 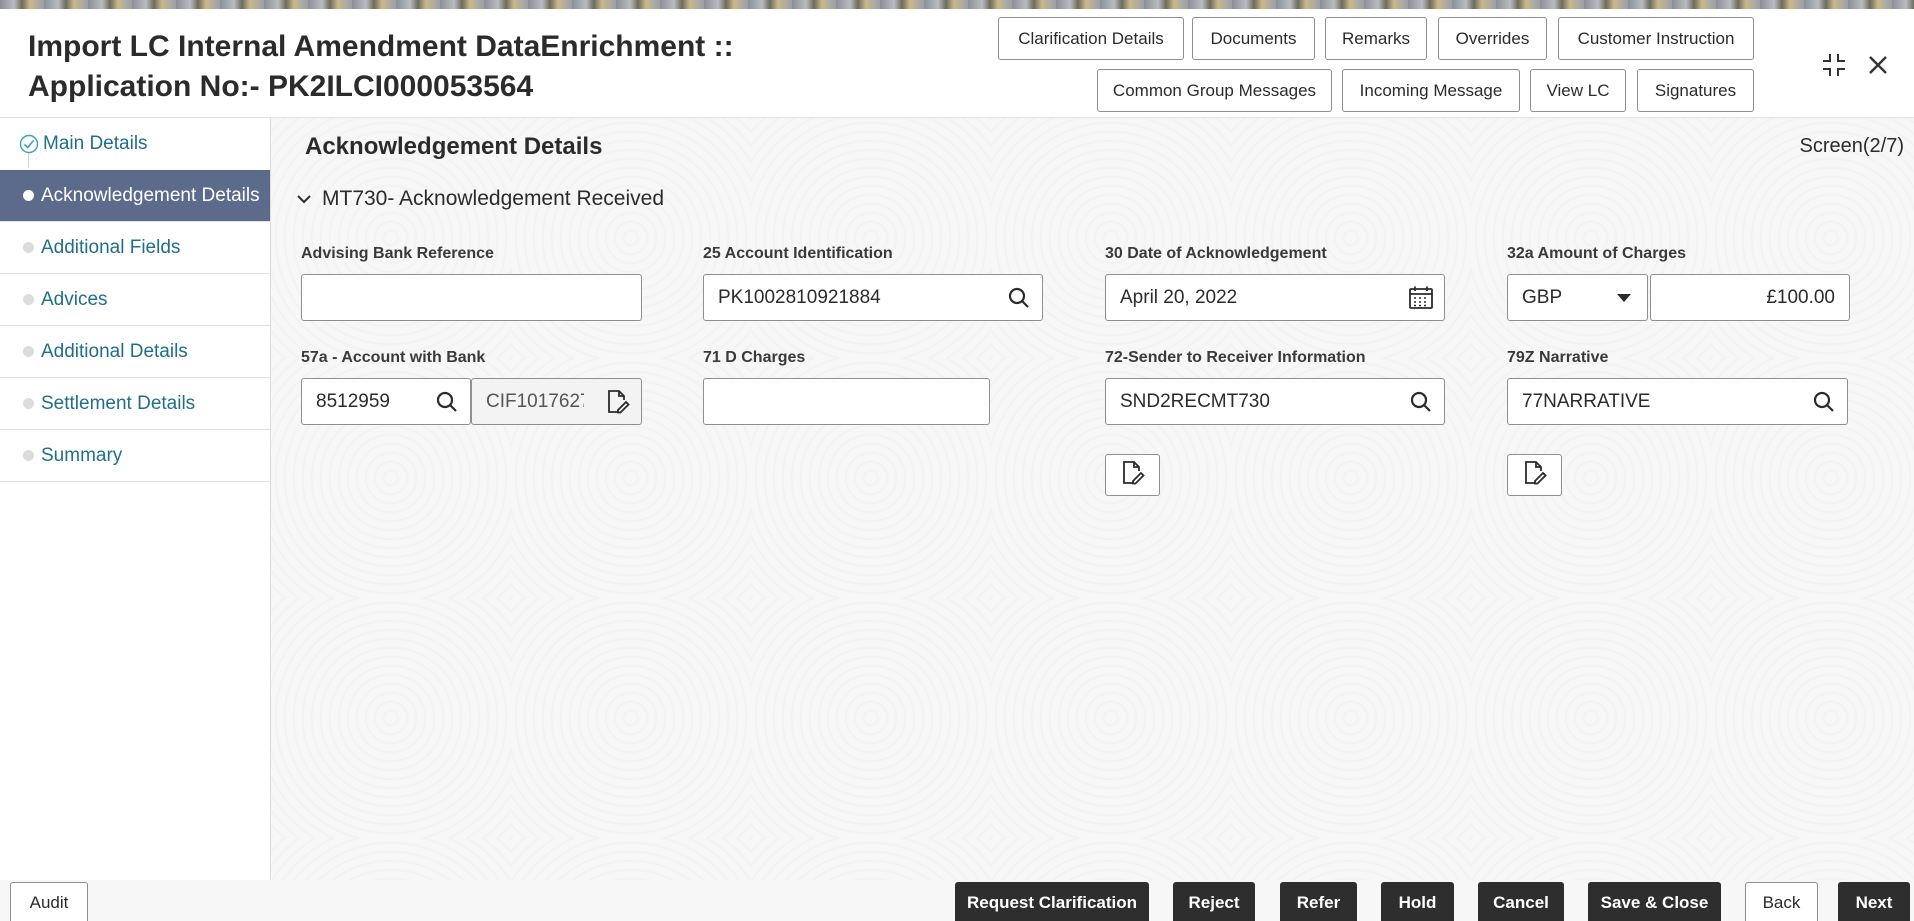 What do you see at coordinates (1781, 901) in the screenshot?
I see `back-button: Back` at bounding box center [1781, 901].